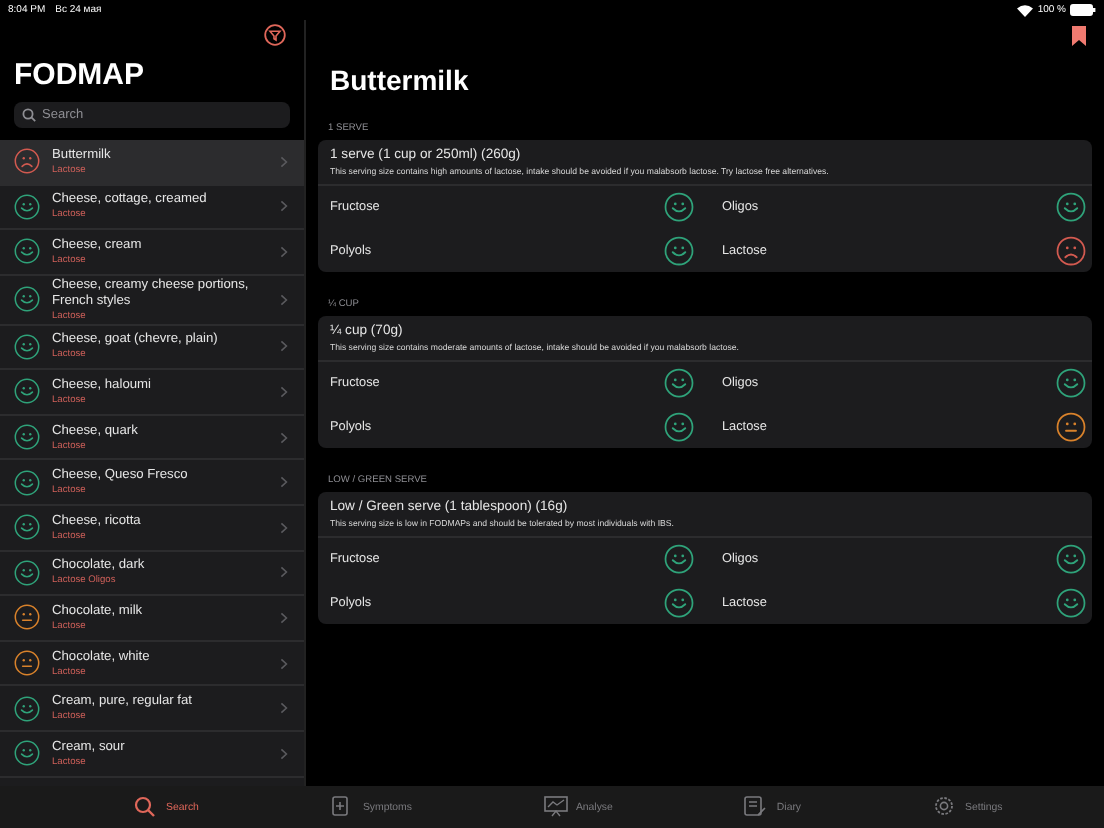 The height and width of the screenshot is (828, 1104). Describe the element at coordinates (756, 807) in the screenshot. I see `notepad-icon` at that location.